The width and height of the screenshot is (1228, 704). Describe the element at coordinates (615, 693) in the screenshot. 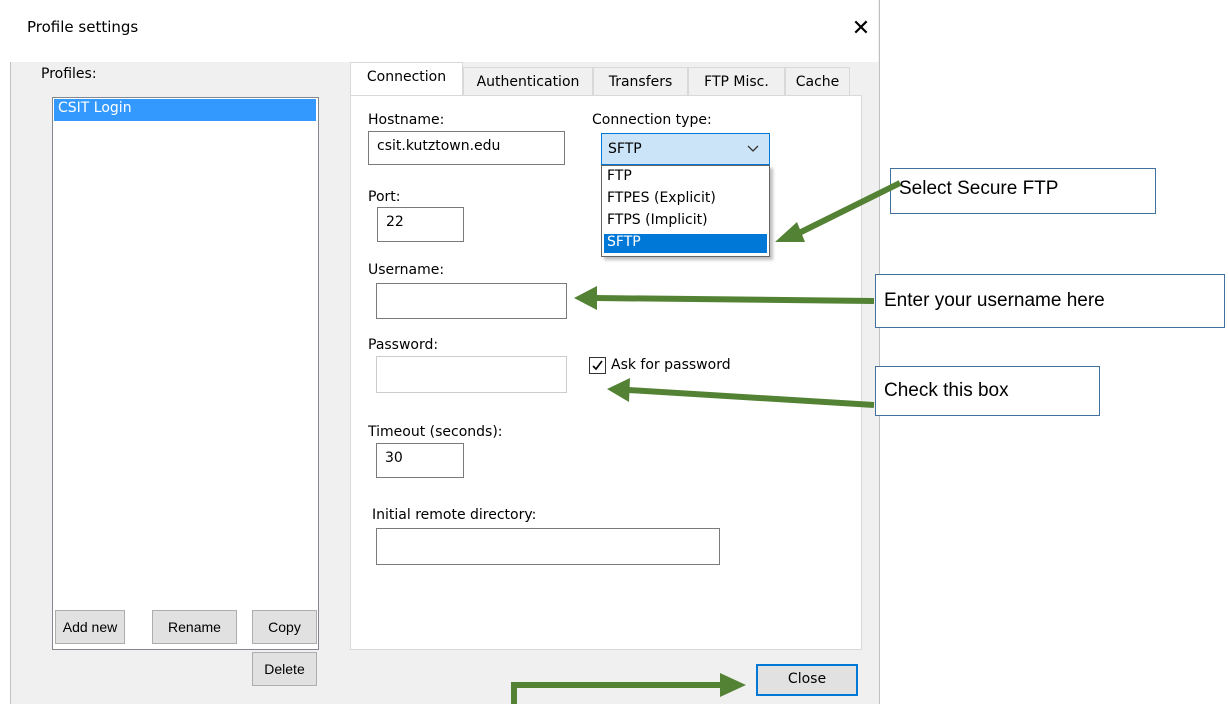

I see `arrow-to-close-button` at that location.